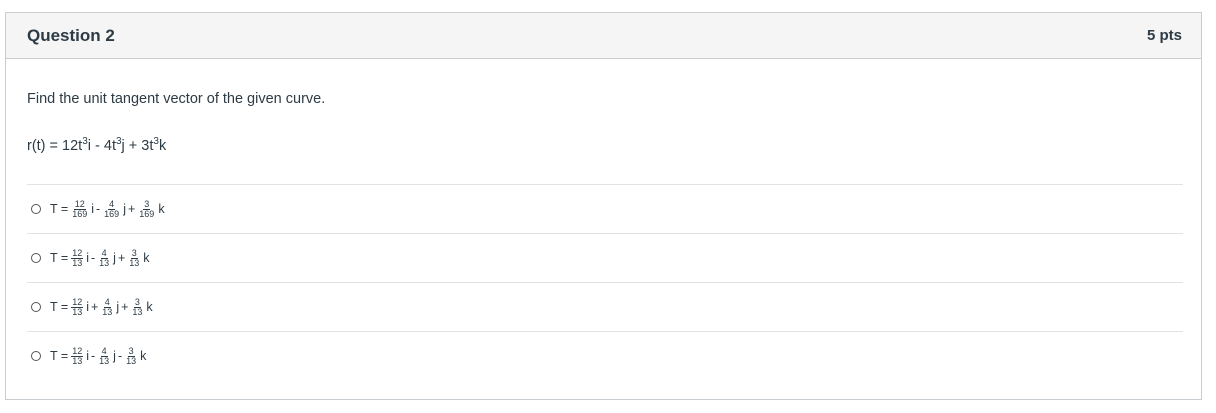  I want to click on curve-equation: r(t) = 12t3i - 4t3j + 3t3k, so click(97, 145).